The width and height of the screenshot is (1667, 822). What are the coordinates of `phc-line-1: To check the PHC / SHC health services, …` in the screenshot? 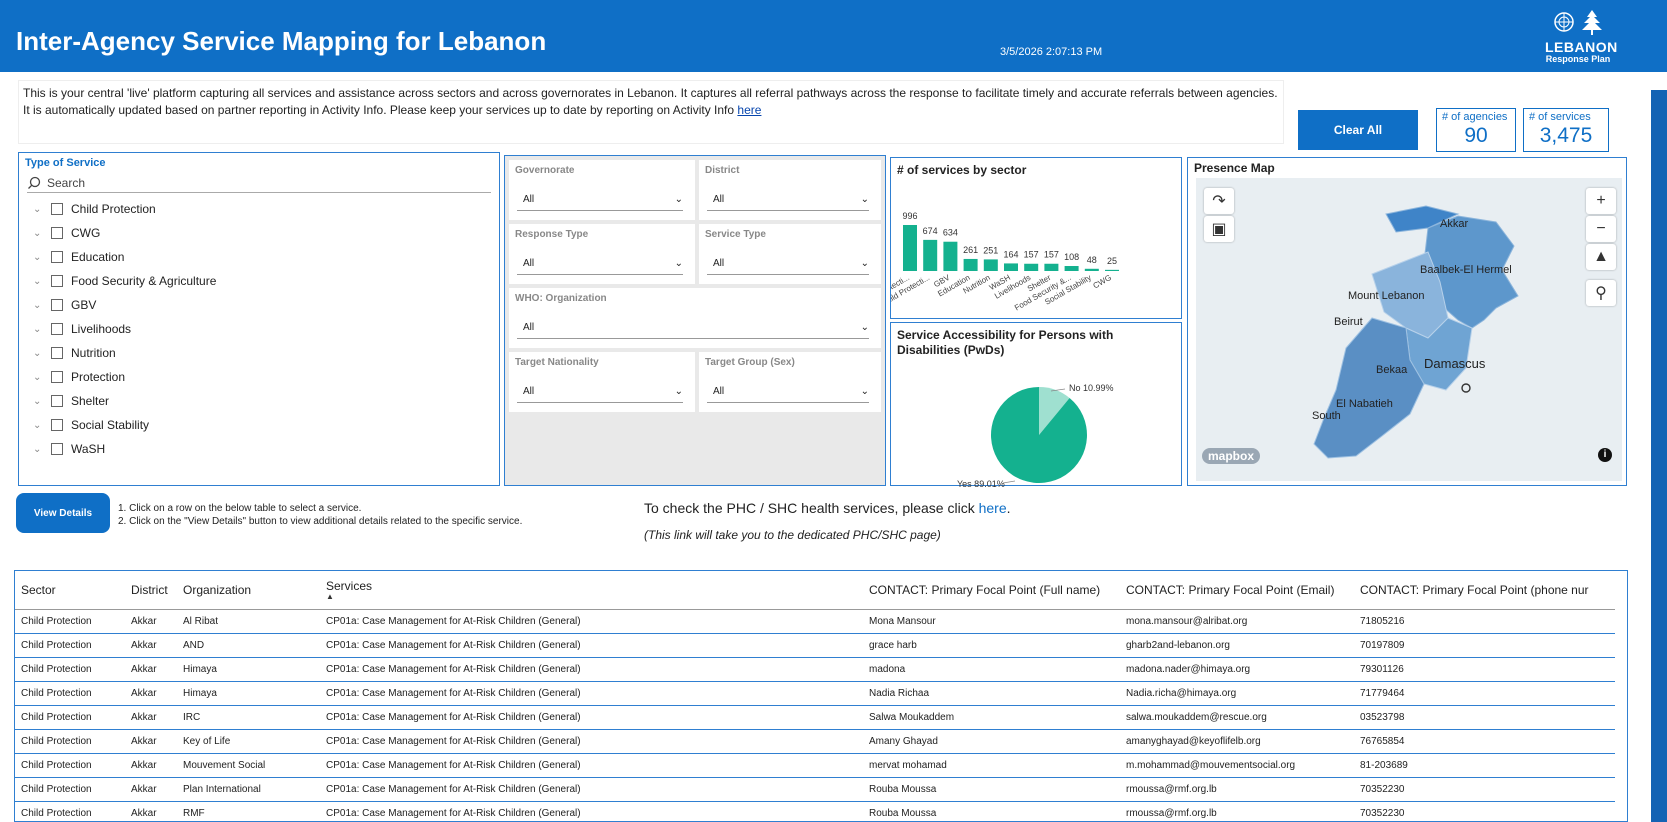 It's located at (909, 508).